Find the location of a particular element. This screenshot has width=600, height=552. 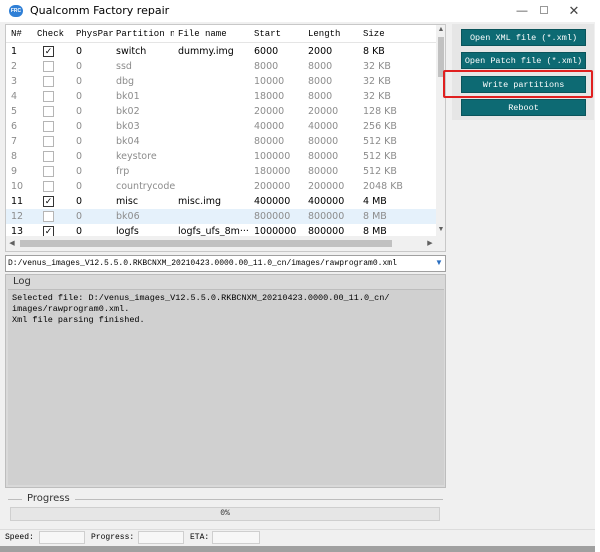

progress-panel: Progress 0% is located at coordinates (225, 509).